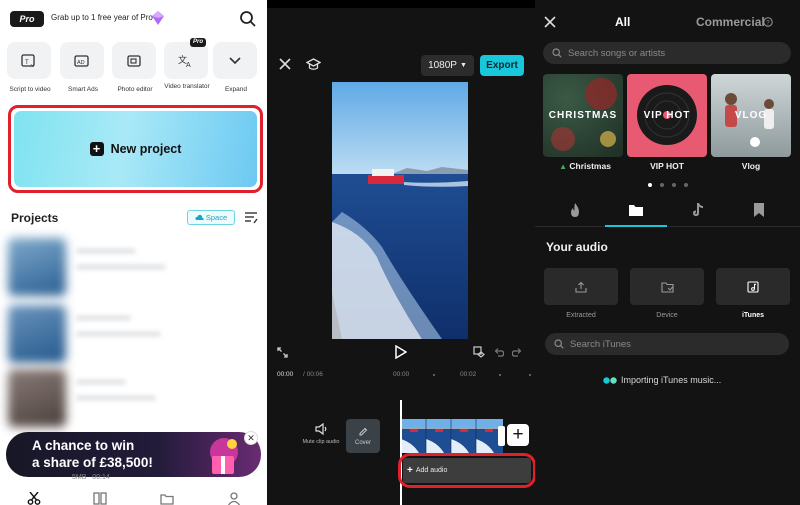  Describe the element at coordinates (583, 115) in the screenshot. I see `playlist-card-christmas: CHRISTMAS` at that location.